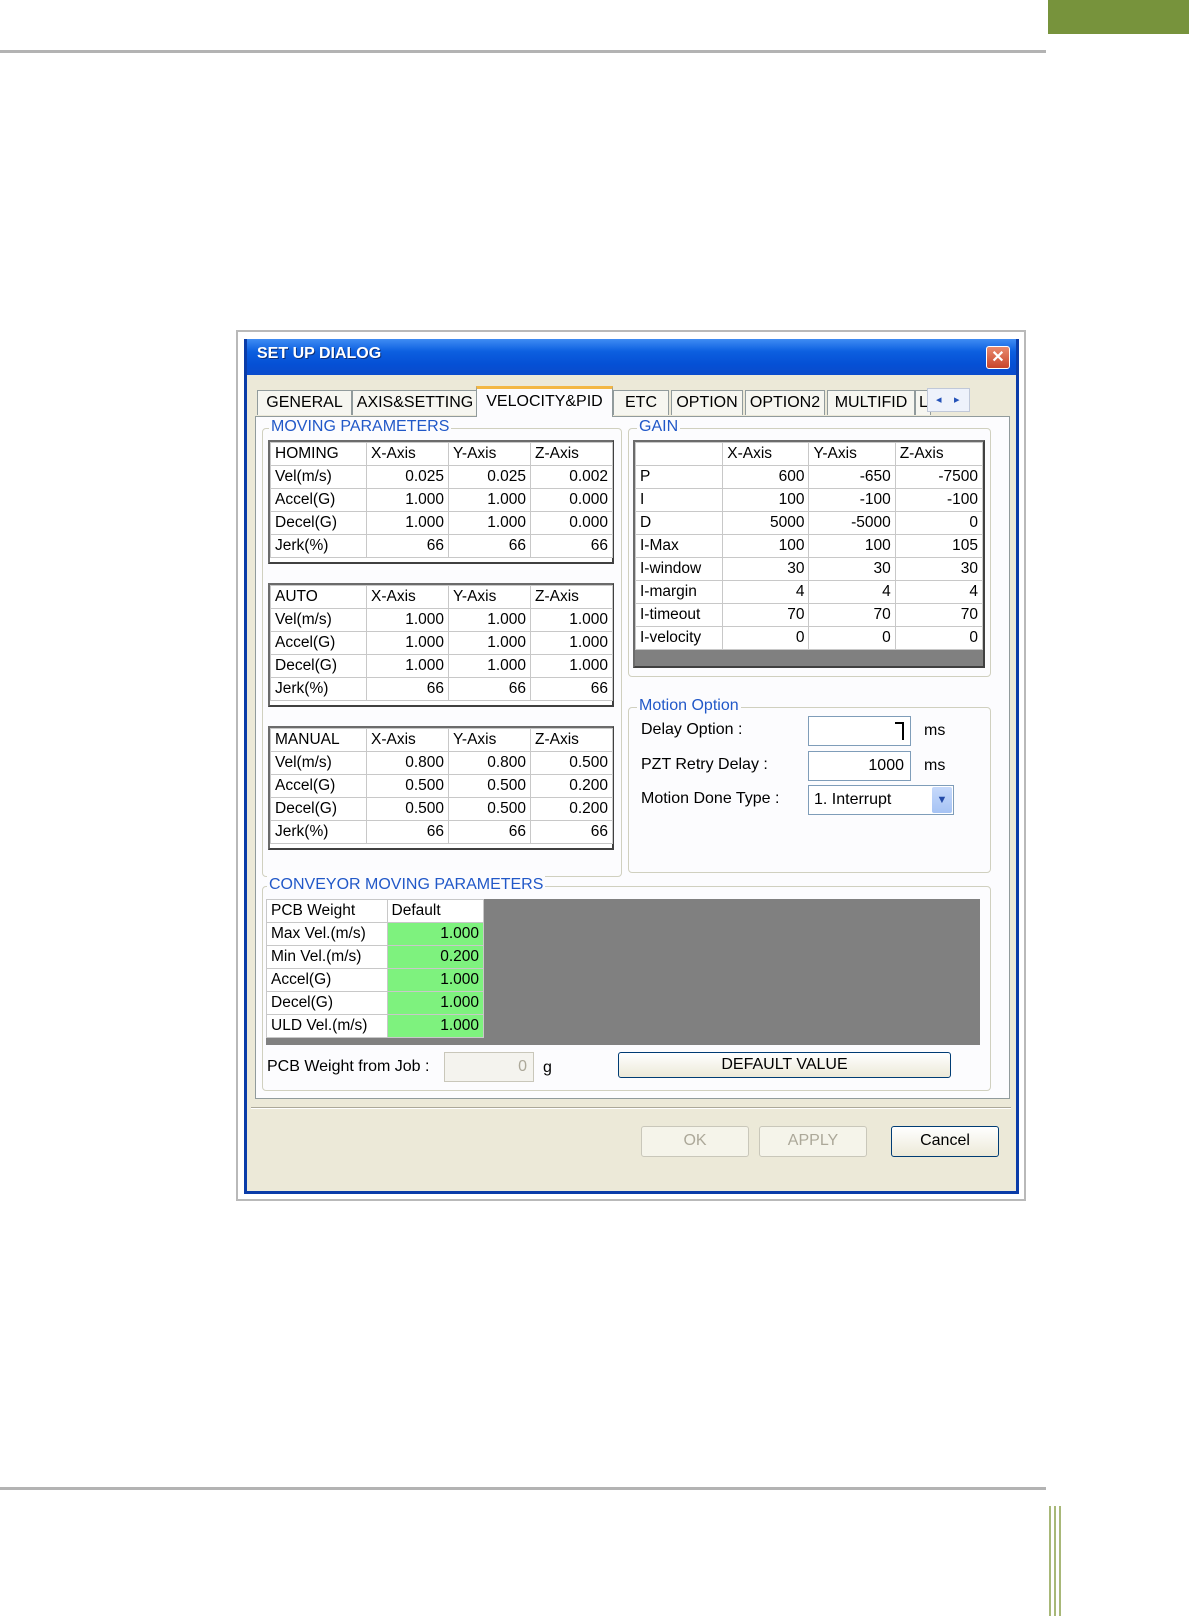 The width and height of the screenshot is (1189, 1616). What do you see at coordinates (939, 477) in the screenshot?
I see `value-cell: -7500` at bounding box center [939, 477].